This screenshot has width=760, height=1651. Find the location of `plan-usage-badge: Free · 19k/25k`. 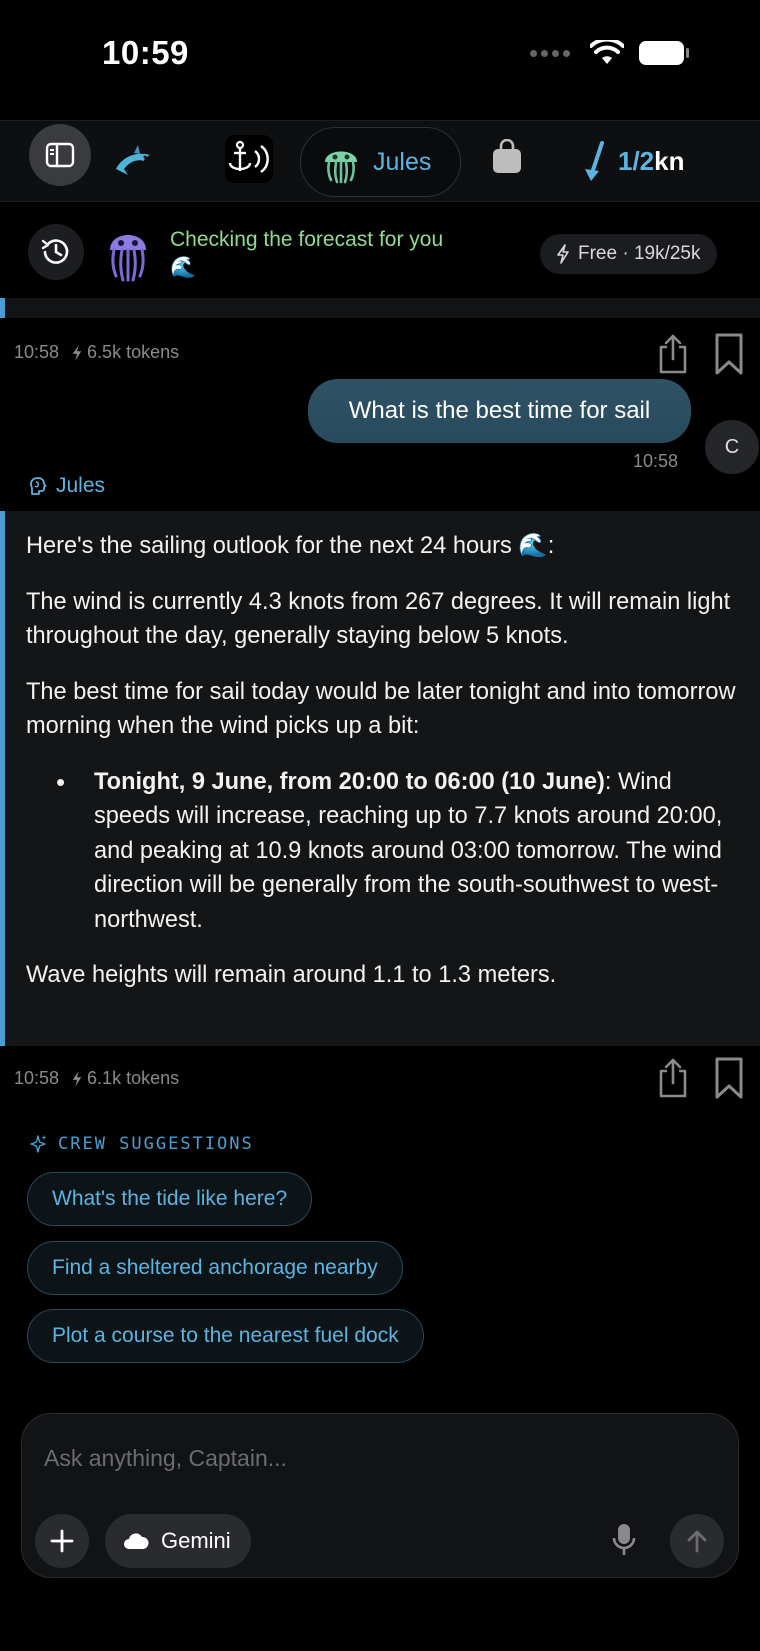

plan-usage-badge: Free · 19k/25k is located at coordinates (628, 254).